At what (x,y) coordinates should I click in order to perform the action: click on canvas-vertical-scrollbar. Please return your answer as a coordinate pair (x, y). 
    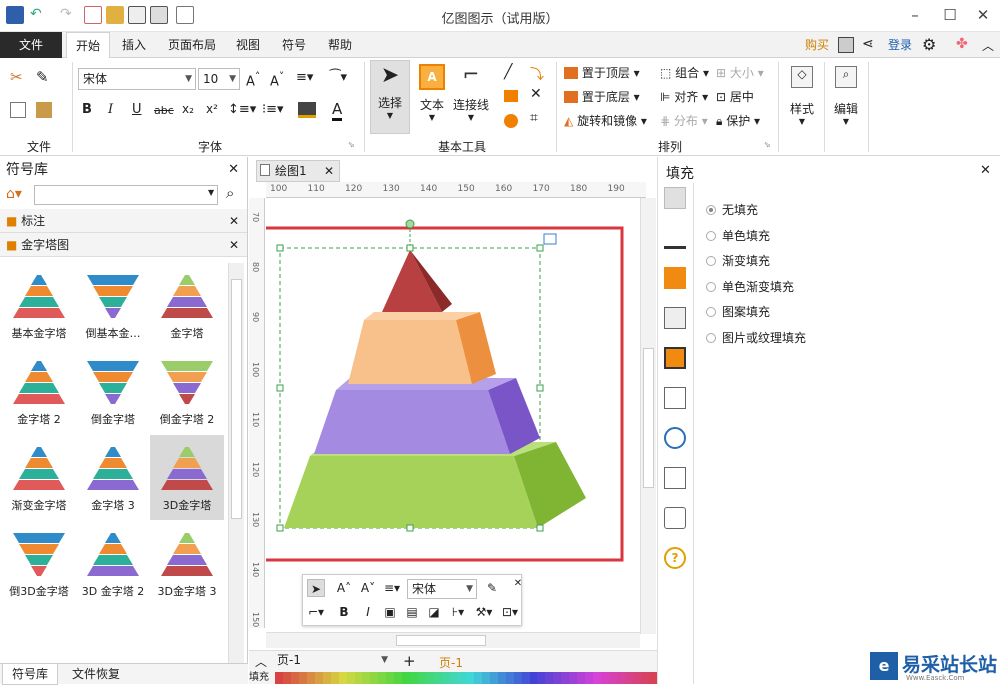
    Looking at the image, I should click on (648, 416).